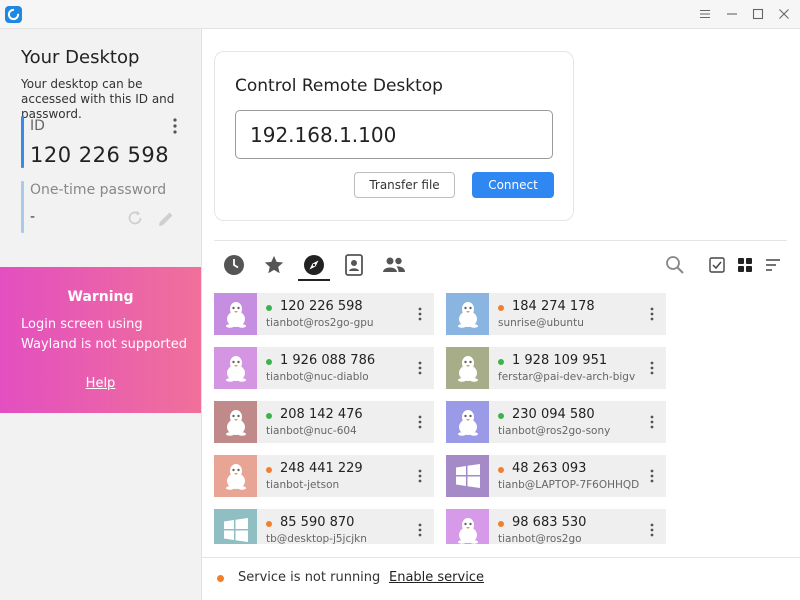  Describe the element at coordinates (321, 468) in the screenshot. I see `peer-id: 248 441 229` at that location.